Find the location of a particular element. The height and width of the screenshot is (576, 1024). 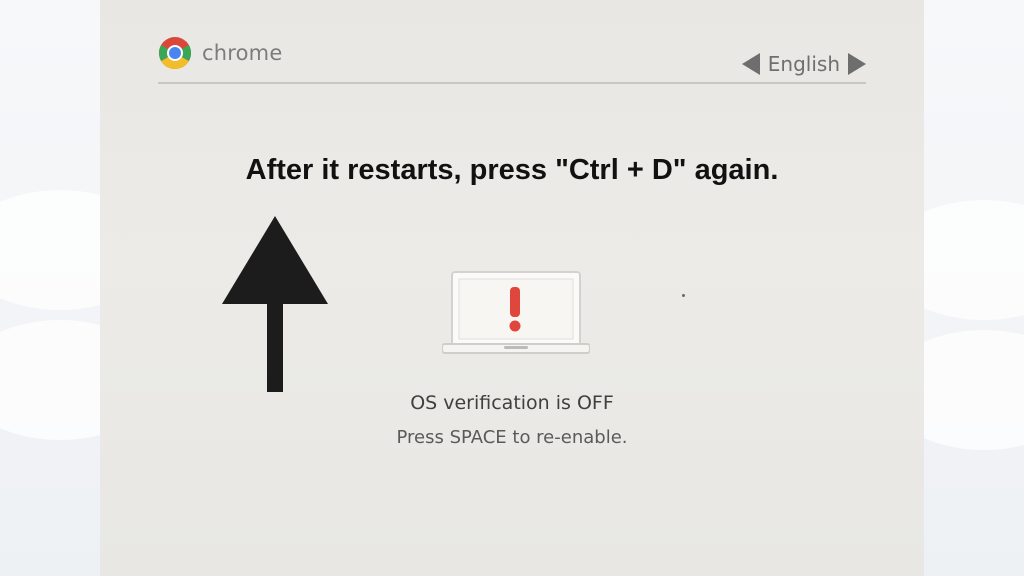

language-selector: English is located at coordinates (803, 64).